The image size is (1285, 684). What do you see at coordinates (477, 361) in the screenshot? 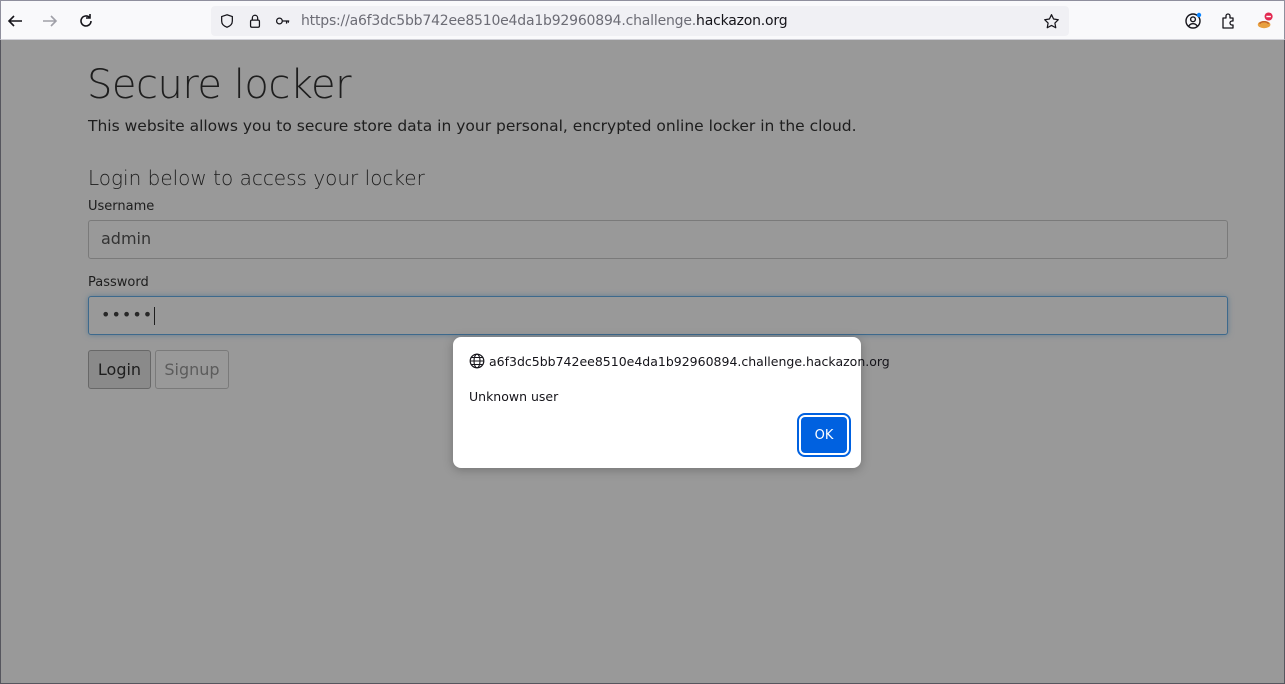
I see `globe-icon` at bounding box center [477, 361].